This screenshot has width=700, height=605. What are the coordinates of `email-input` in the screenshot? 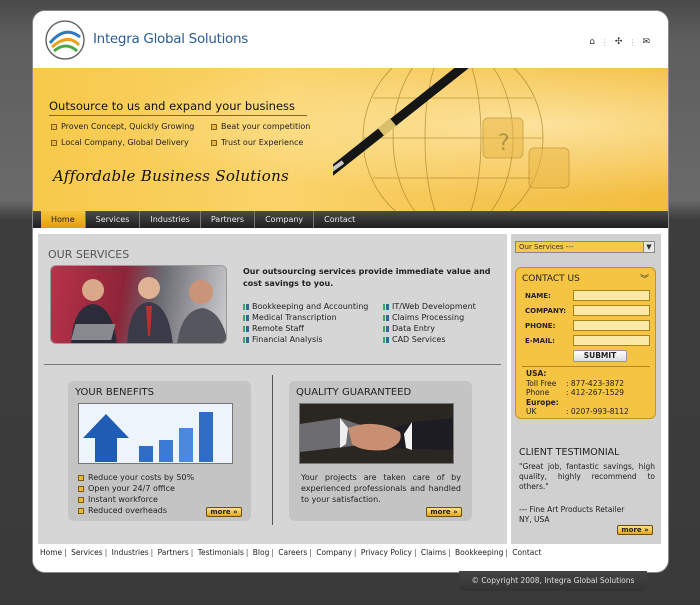 It's located at (611, 340).